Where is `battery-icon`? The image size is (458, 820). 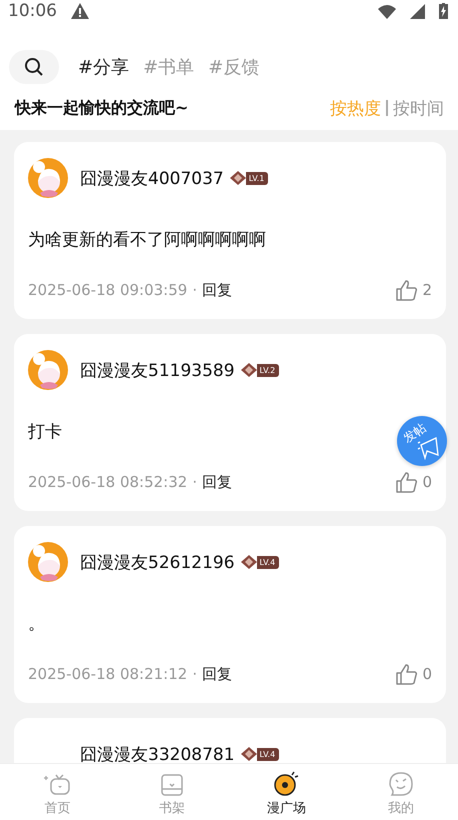
battery-icon is located at coordinates (443, 11).